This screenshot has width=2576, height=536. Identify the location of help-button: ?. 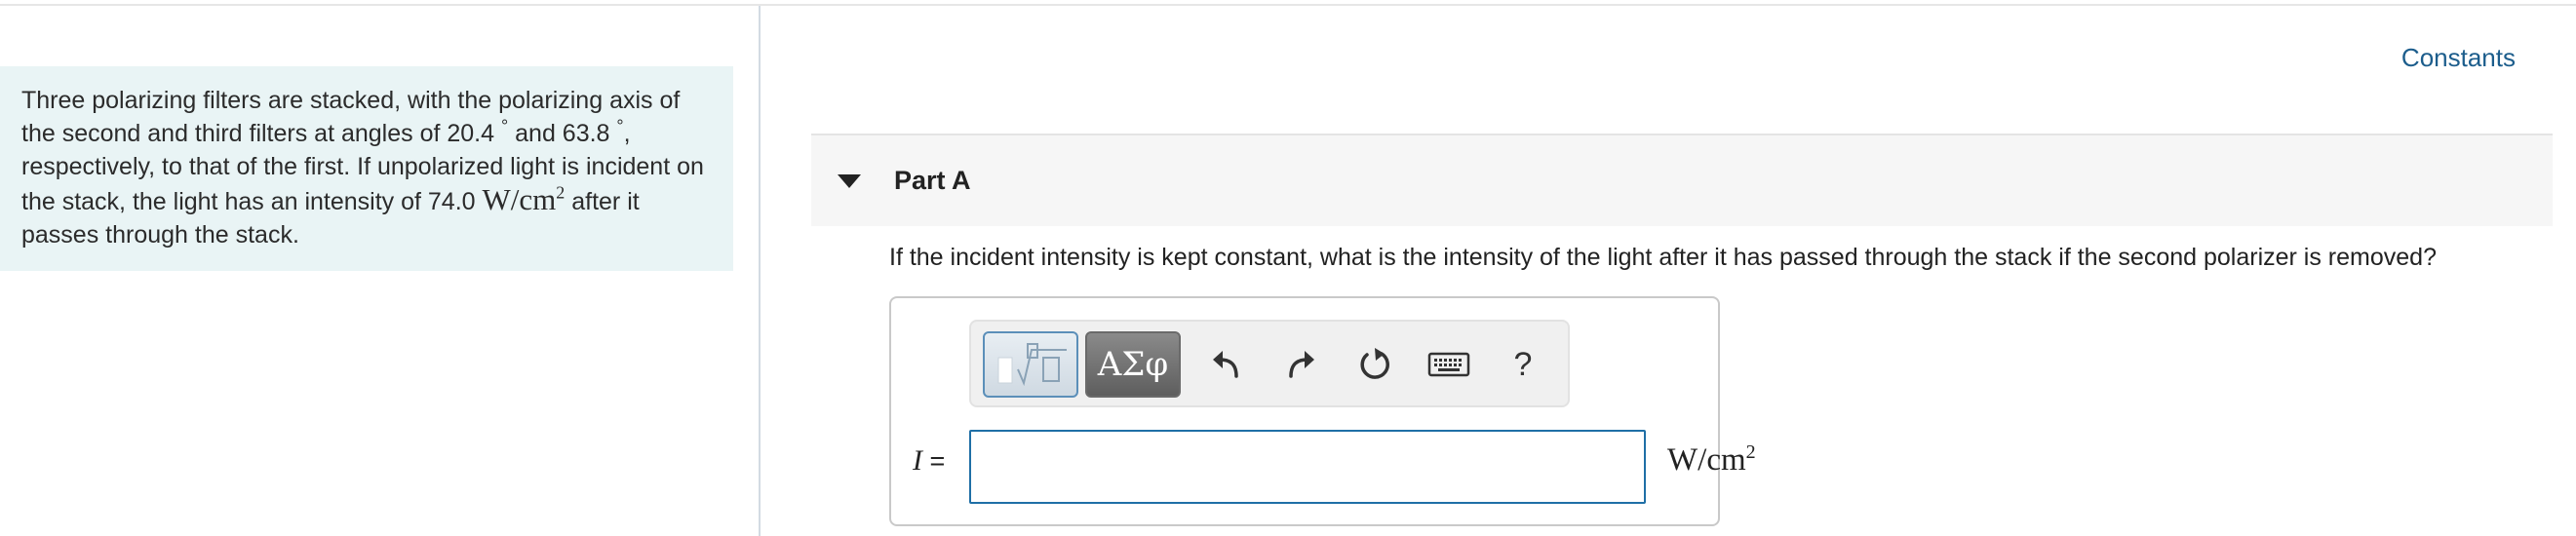
(1523, 364).